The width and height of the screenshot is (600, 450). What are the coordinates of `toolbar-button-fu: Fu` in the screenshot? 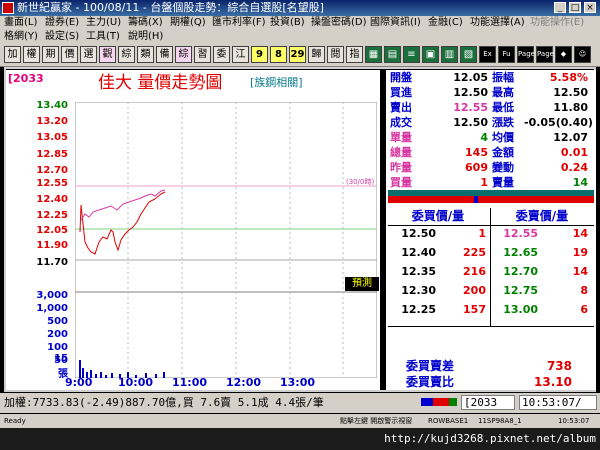 It's located at (506, 54).